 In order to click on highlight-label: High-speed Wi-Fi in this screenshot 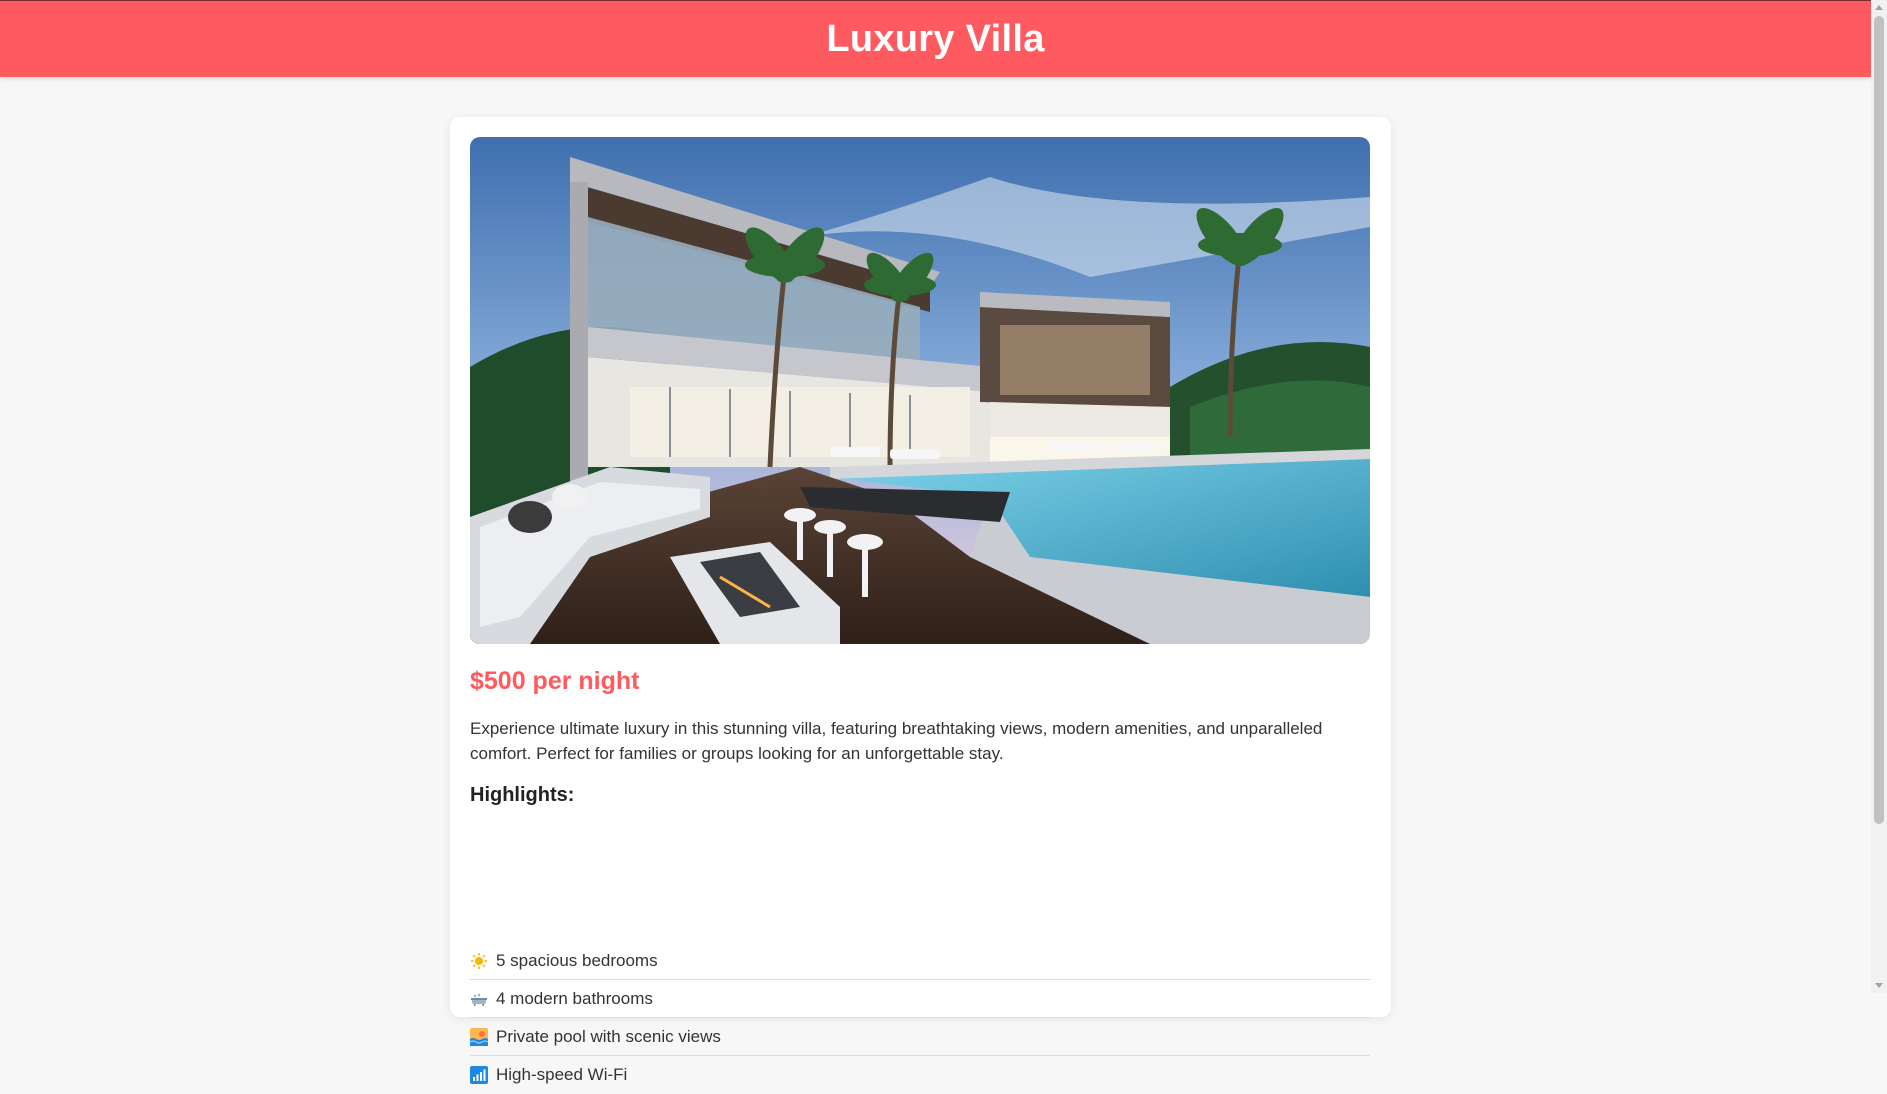, I will do `click(562, 1074)`.